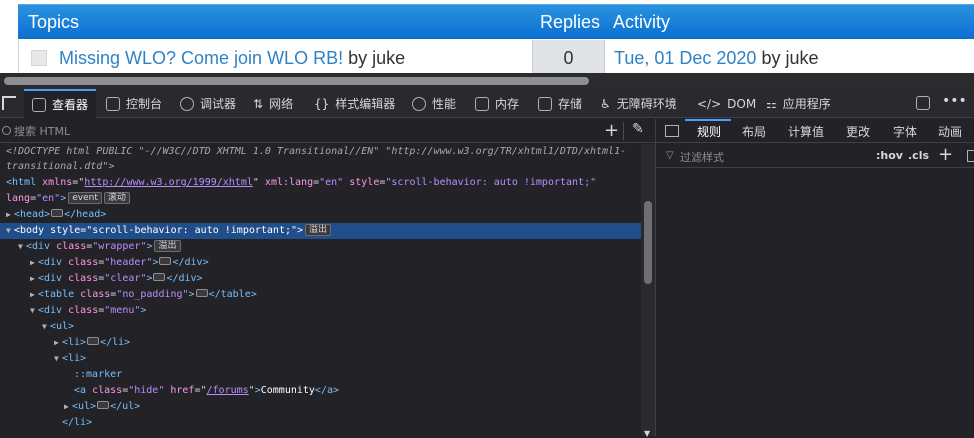 This screenshot has width=974, height=438. Describe the element at coordinates (798, 103) in the screenshot. I see `tab-application: ⚏ 应用程序` at that location.